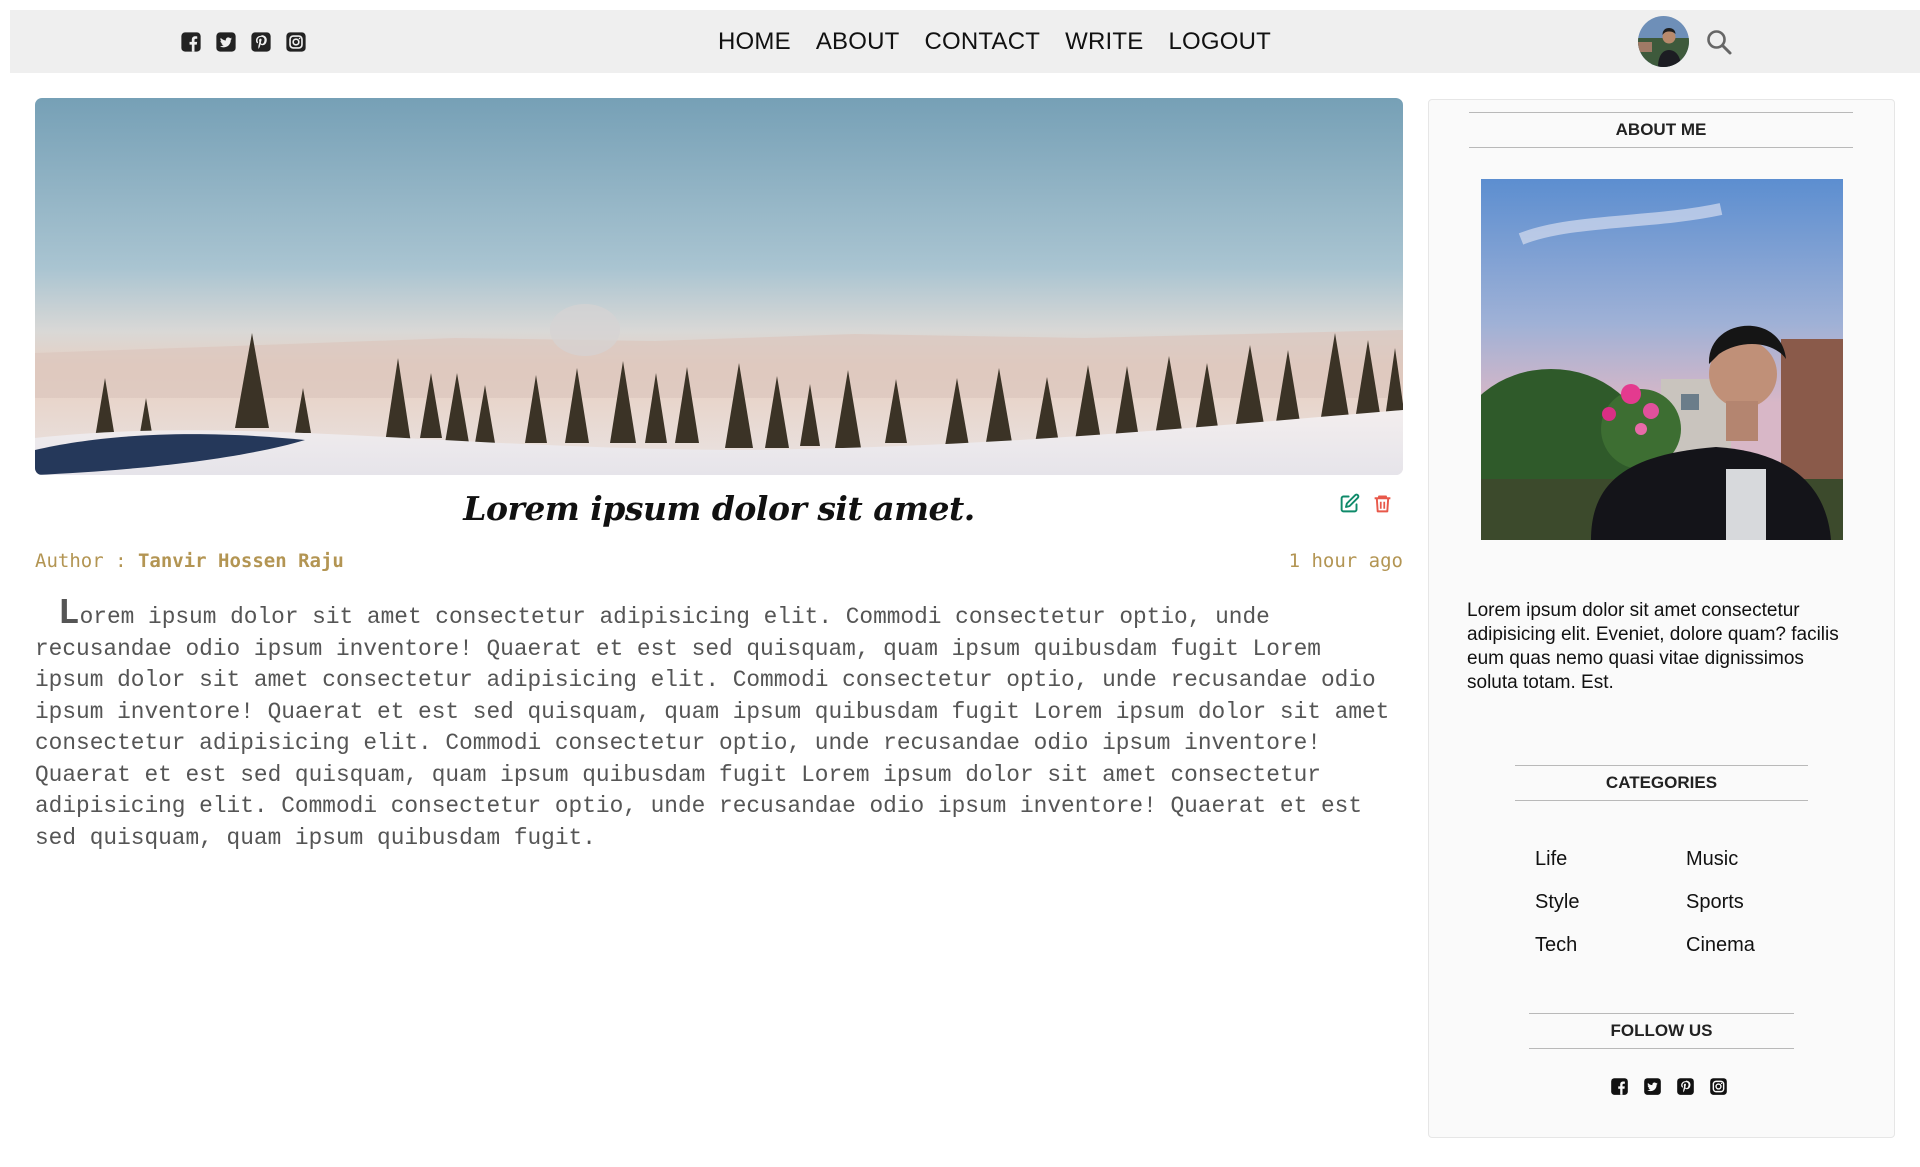  I want to click on post-actions, so click(1366, 504).